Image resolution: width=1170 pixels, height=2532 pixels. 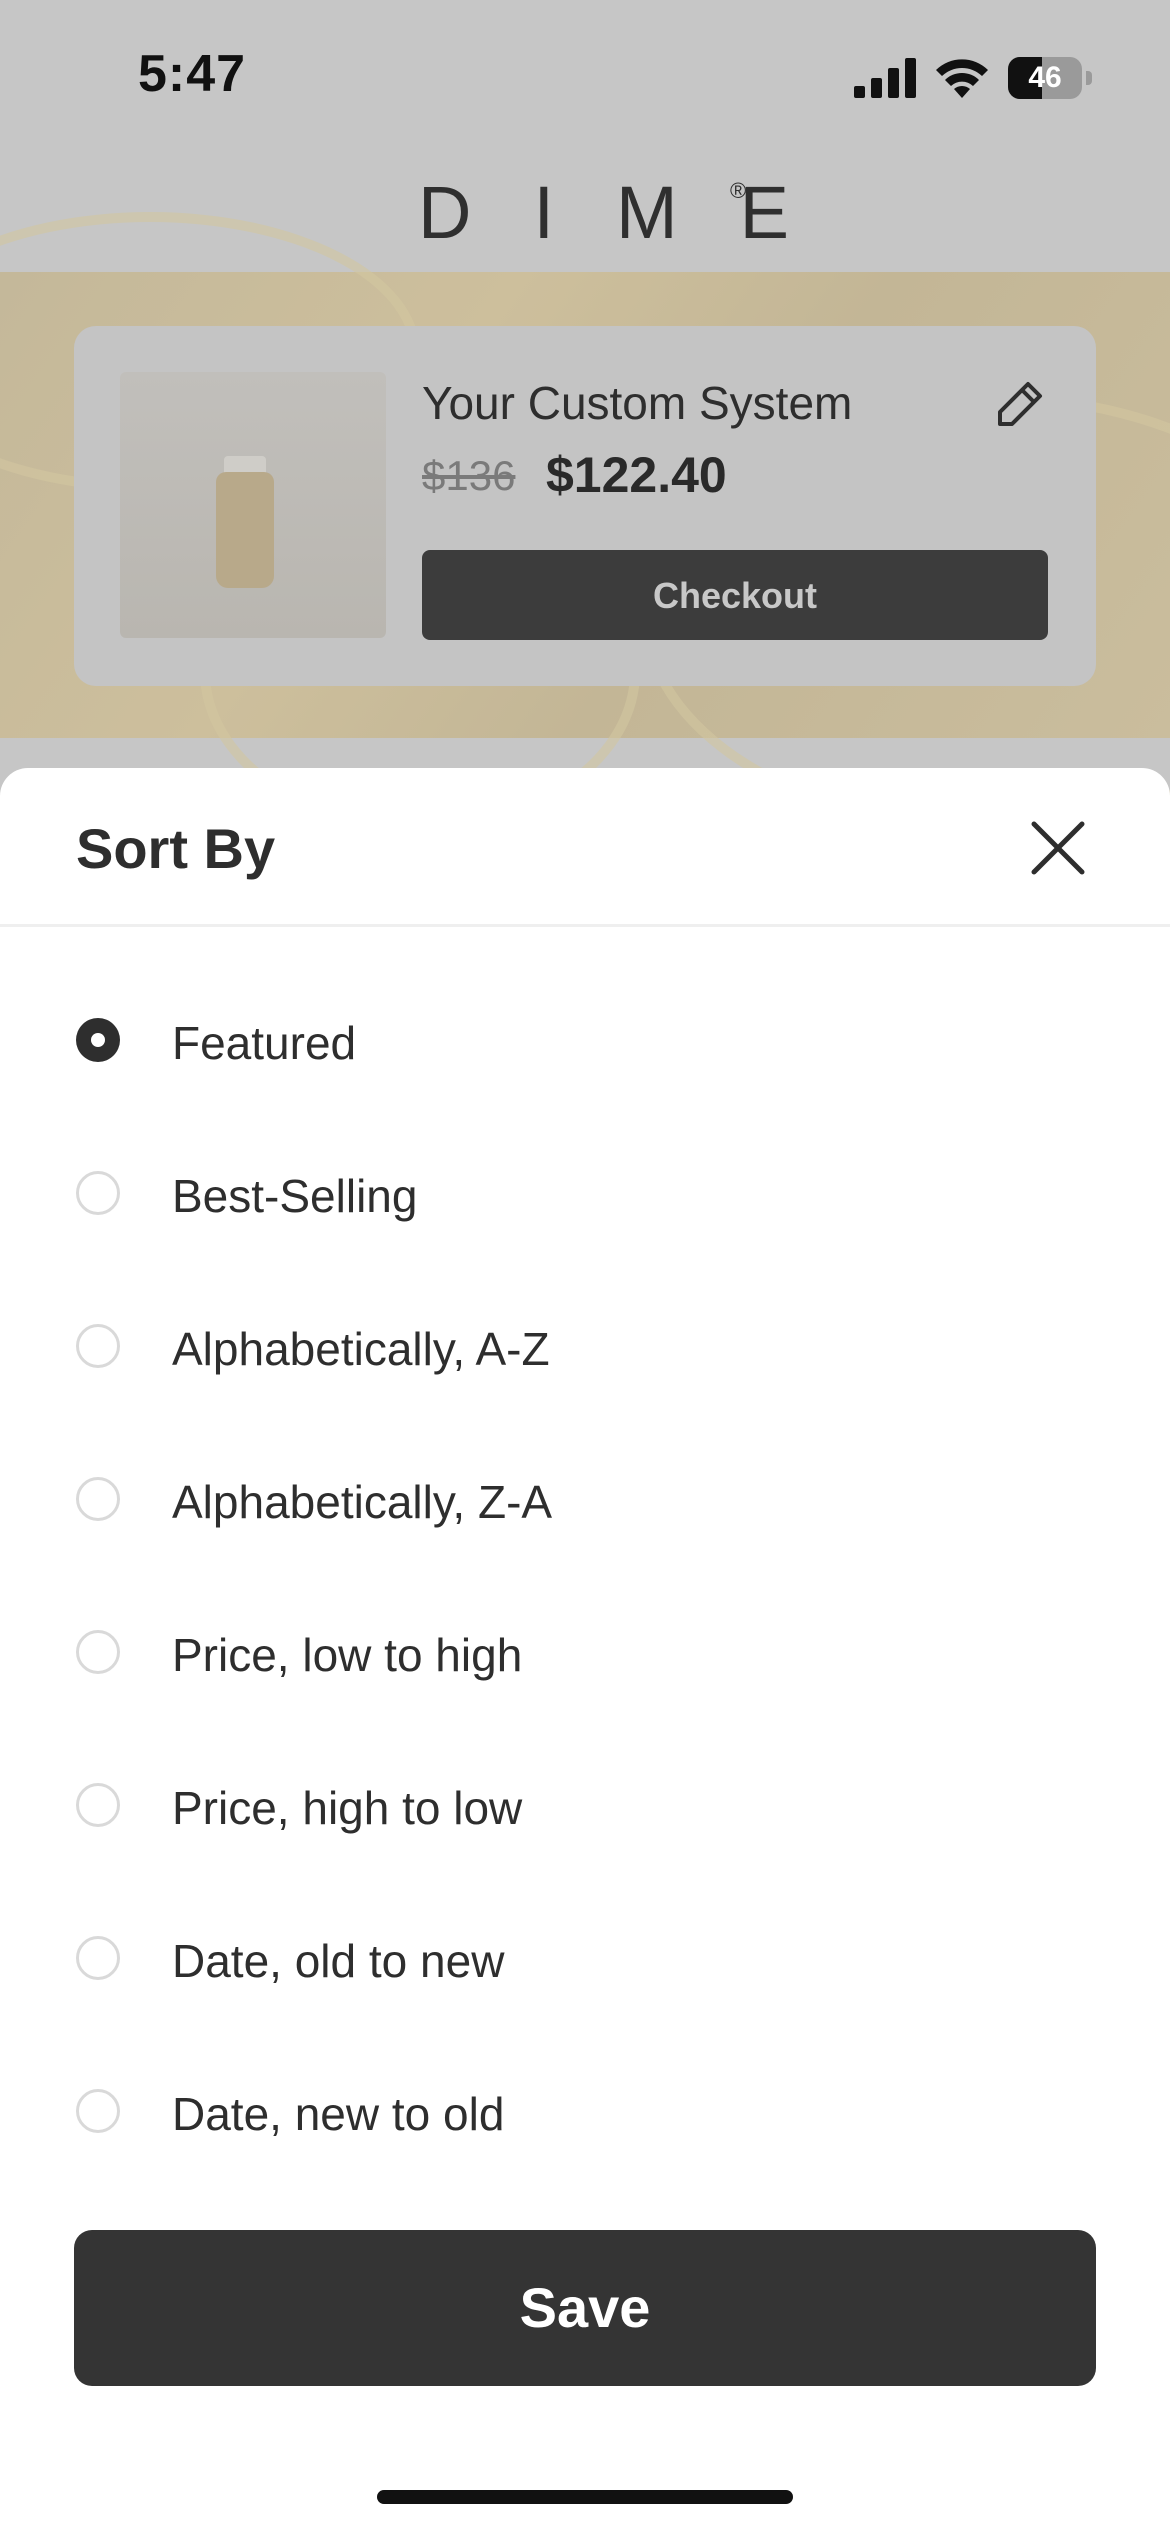 I want to click on cellular-signal-icon, so click(x=885, y=78).